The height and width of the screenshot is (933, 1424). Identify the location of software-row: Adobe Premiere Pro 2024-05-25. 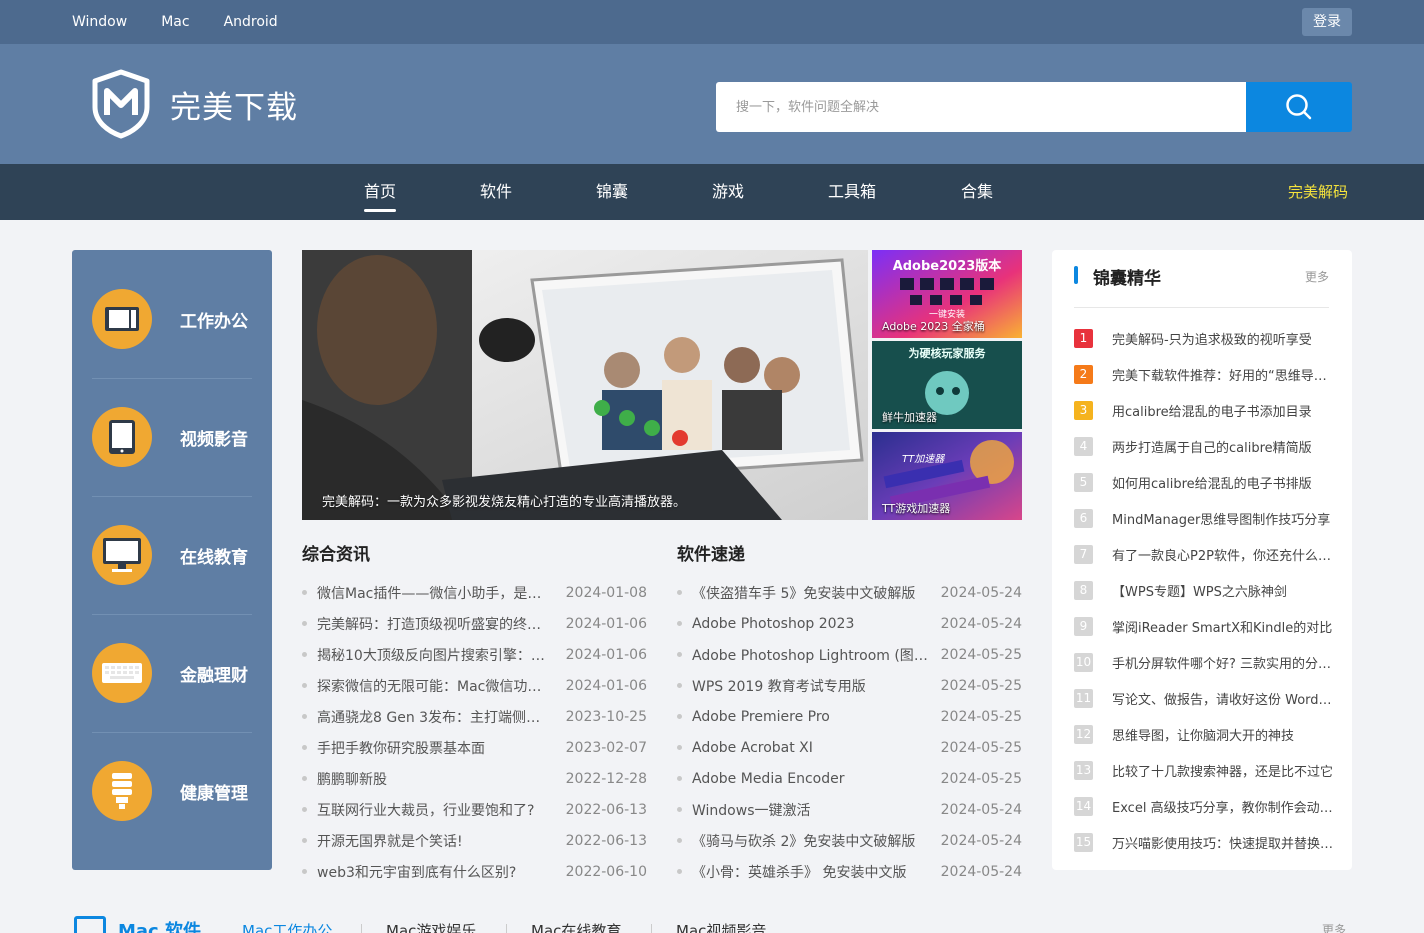
(849, 716).